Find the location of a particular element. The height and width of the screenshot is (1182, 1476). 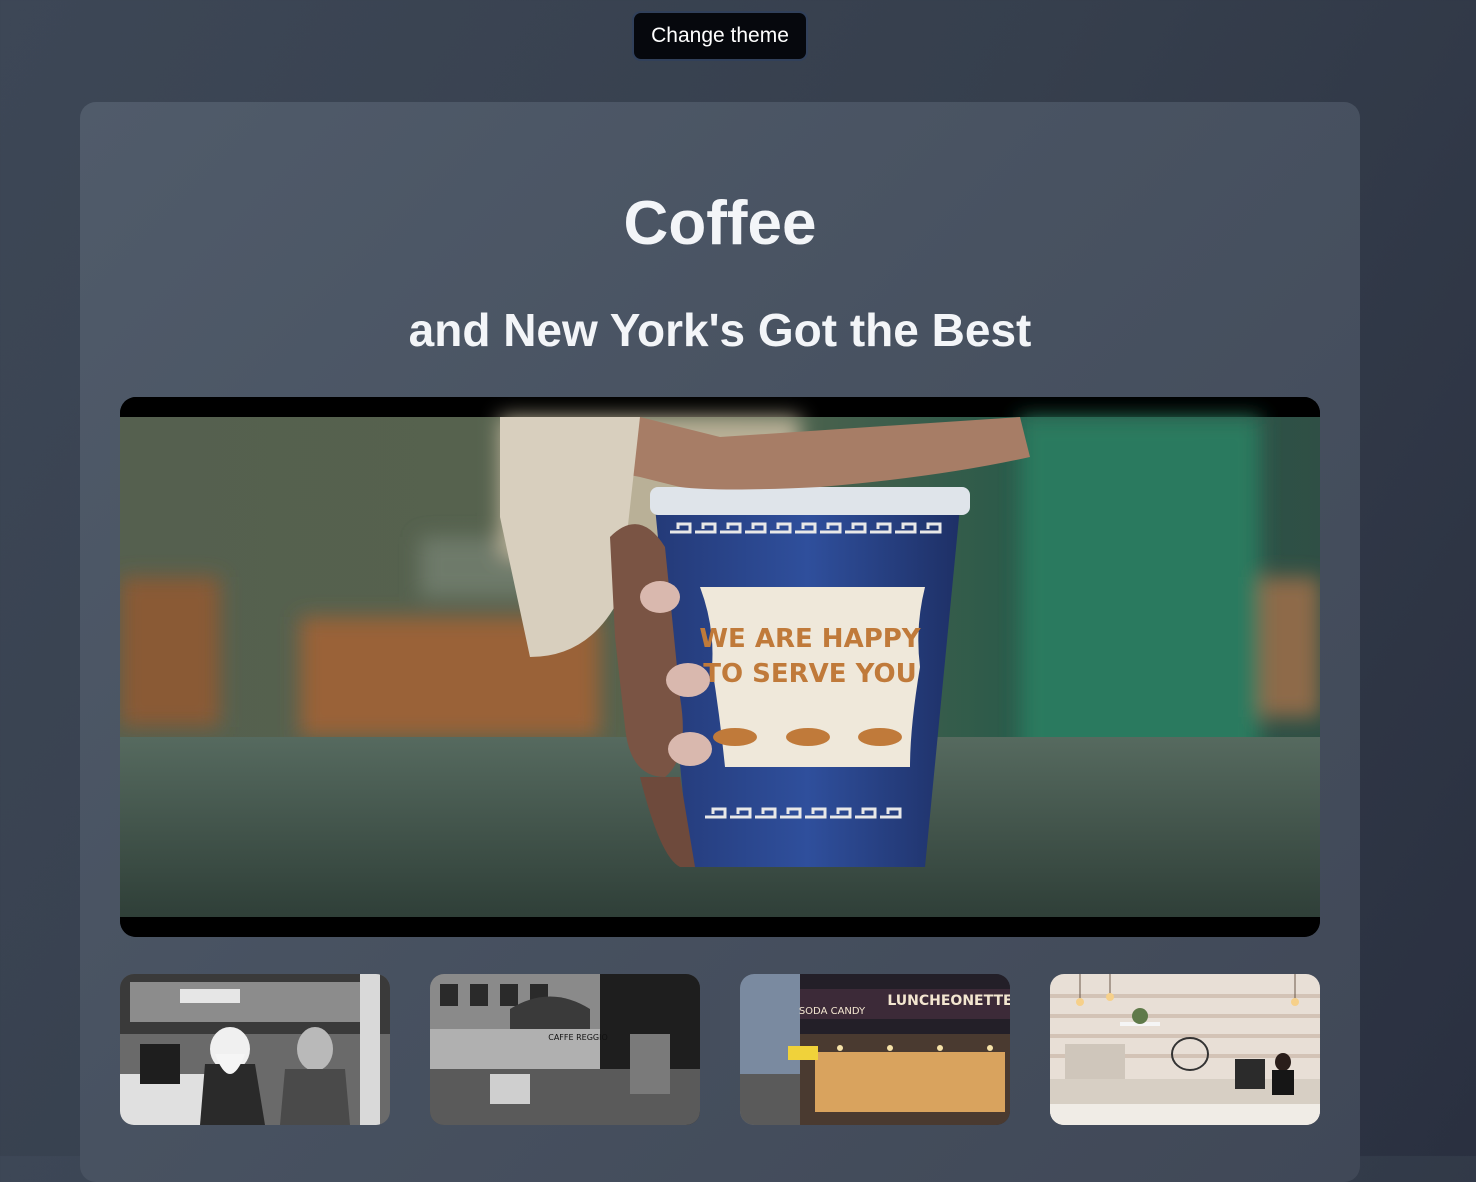

svg-text: LUNCHEONETTE is located at coordinates (948, 1001).